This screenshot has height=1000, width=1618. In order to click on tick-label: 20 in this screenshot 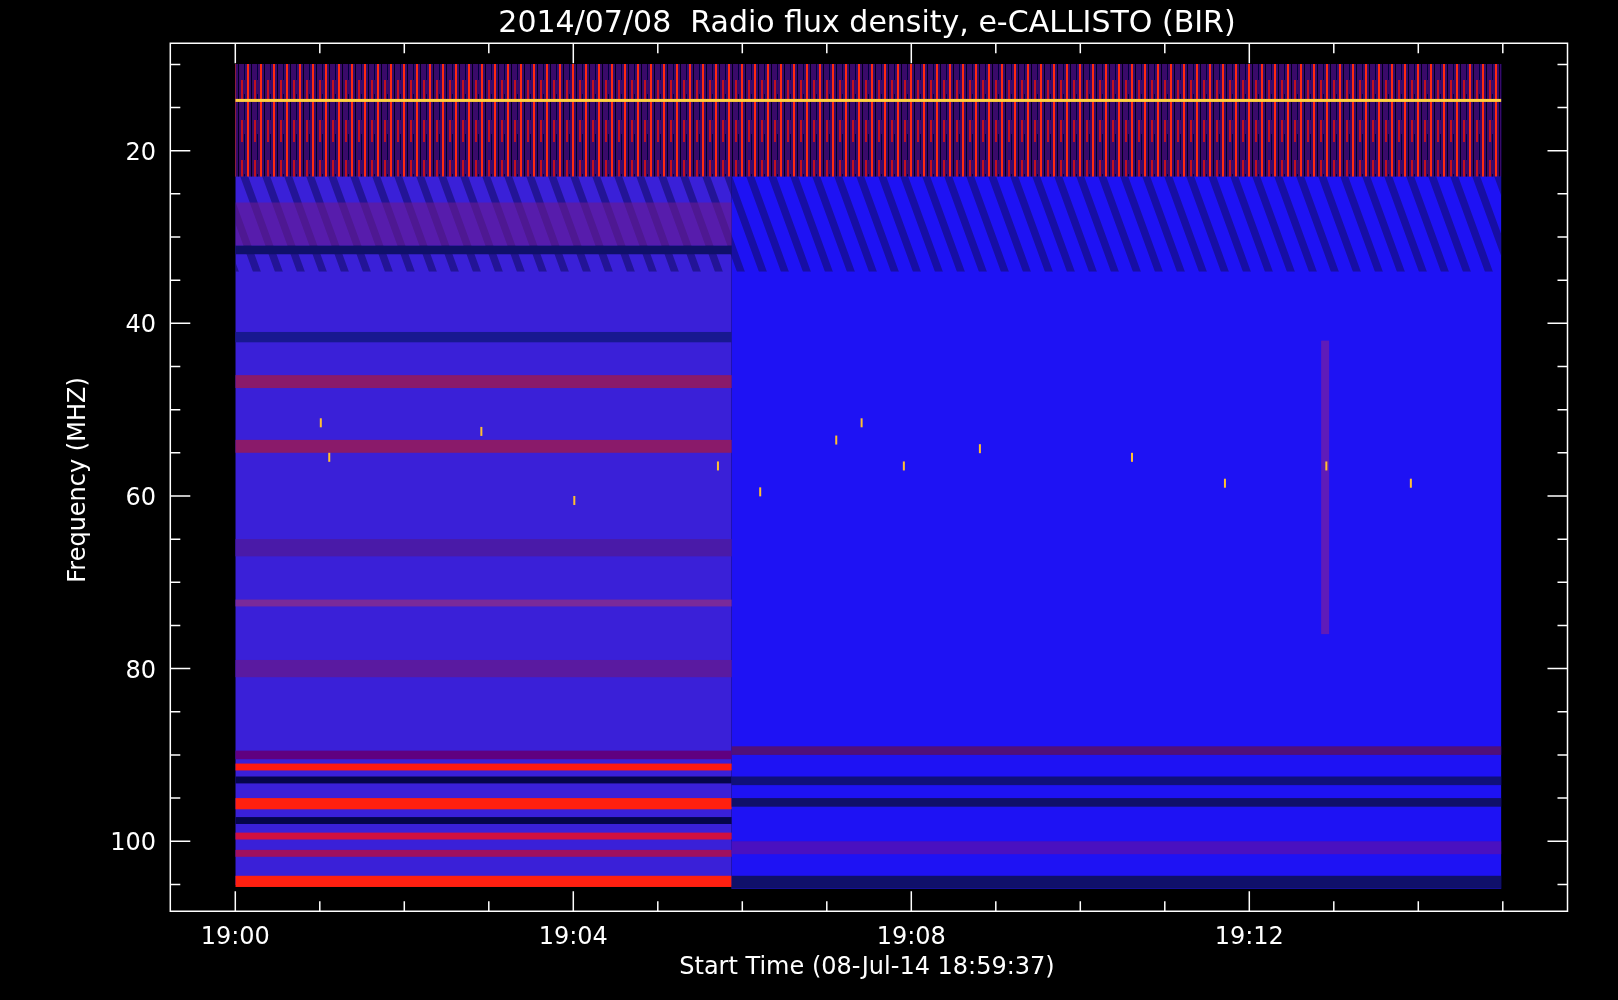, I will do `click(140, 151)`.